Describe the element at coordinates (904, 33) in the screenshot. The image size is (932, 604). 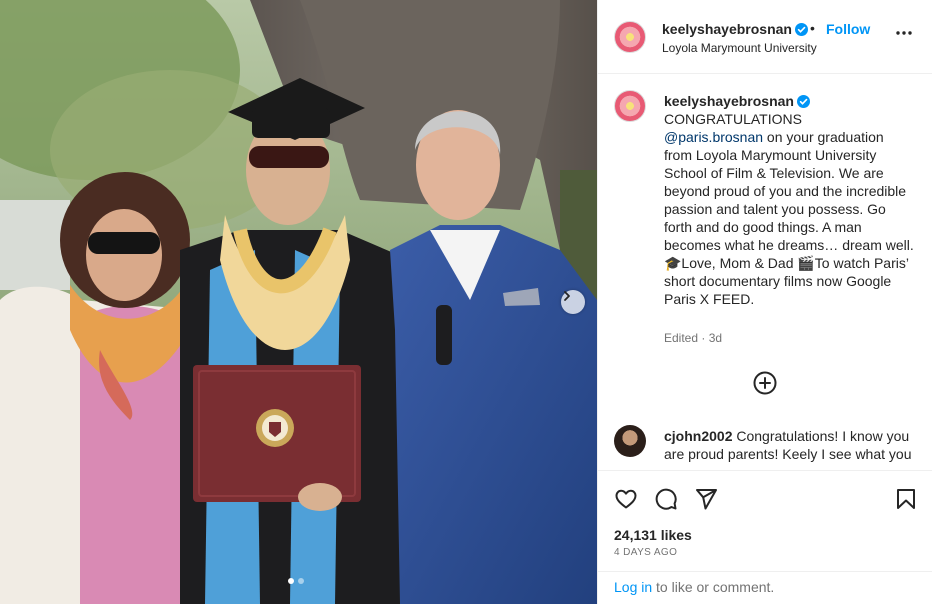
I see `more-options-icon` at that location.